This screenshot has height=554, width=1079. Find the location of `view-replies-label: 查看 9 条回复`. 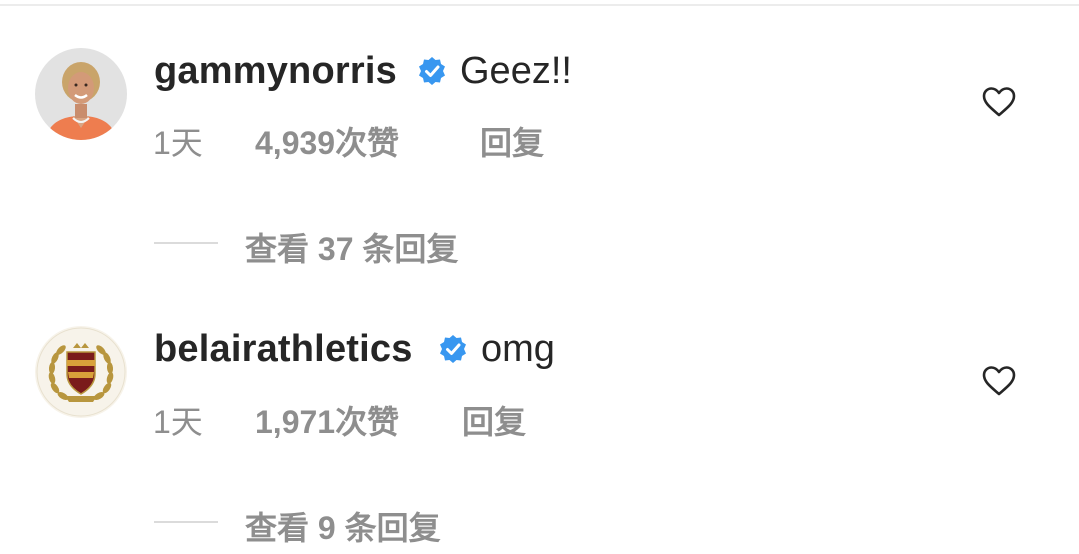

view-replies-label: 查看 9 条回复 is located at coordinates (343, 528).